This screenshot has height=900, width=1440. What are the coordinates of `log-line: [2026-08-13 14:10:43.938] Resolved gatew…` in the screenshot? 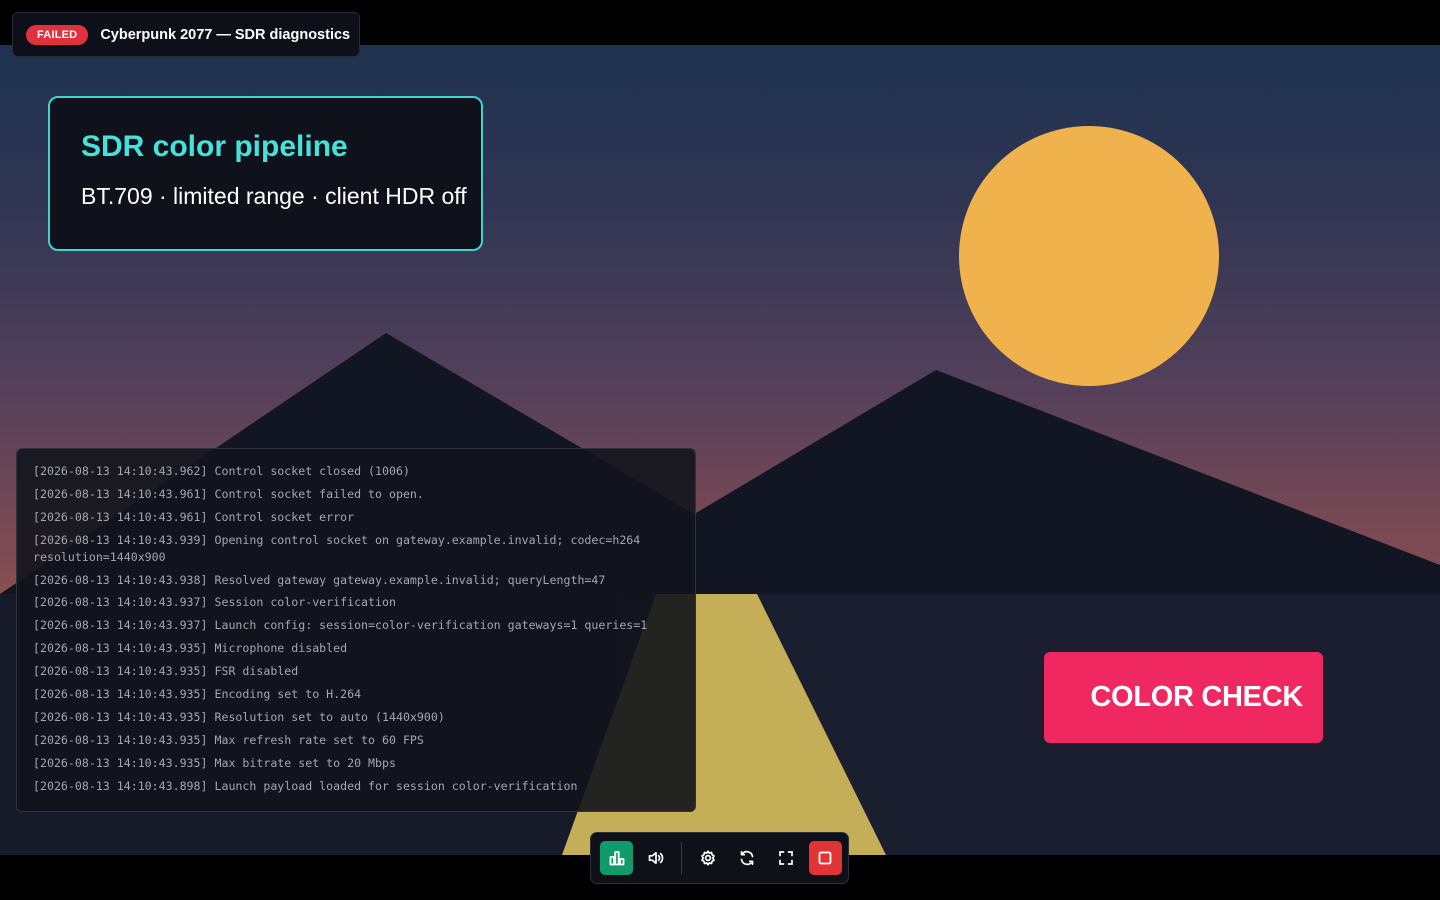 It's located at (319, 579).